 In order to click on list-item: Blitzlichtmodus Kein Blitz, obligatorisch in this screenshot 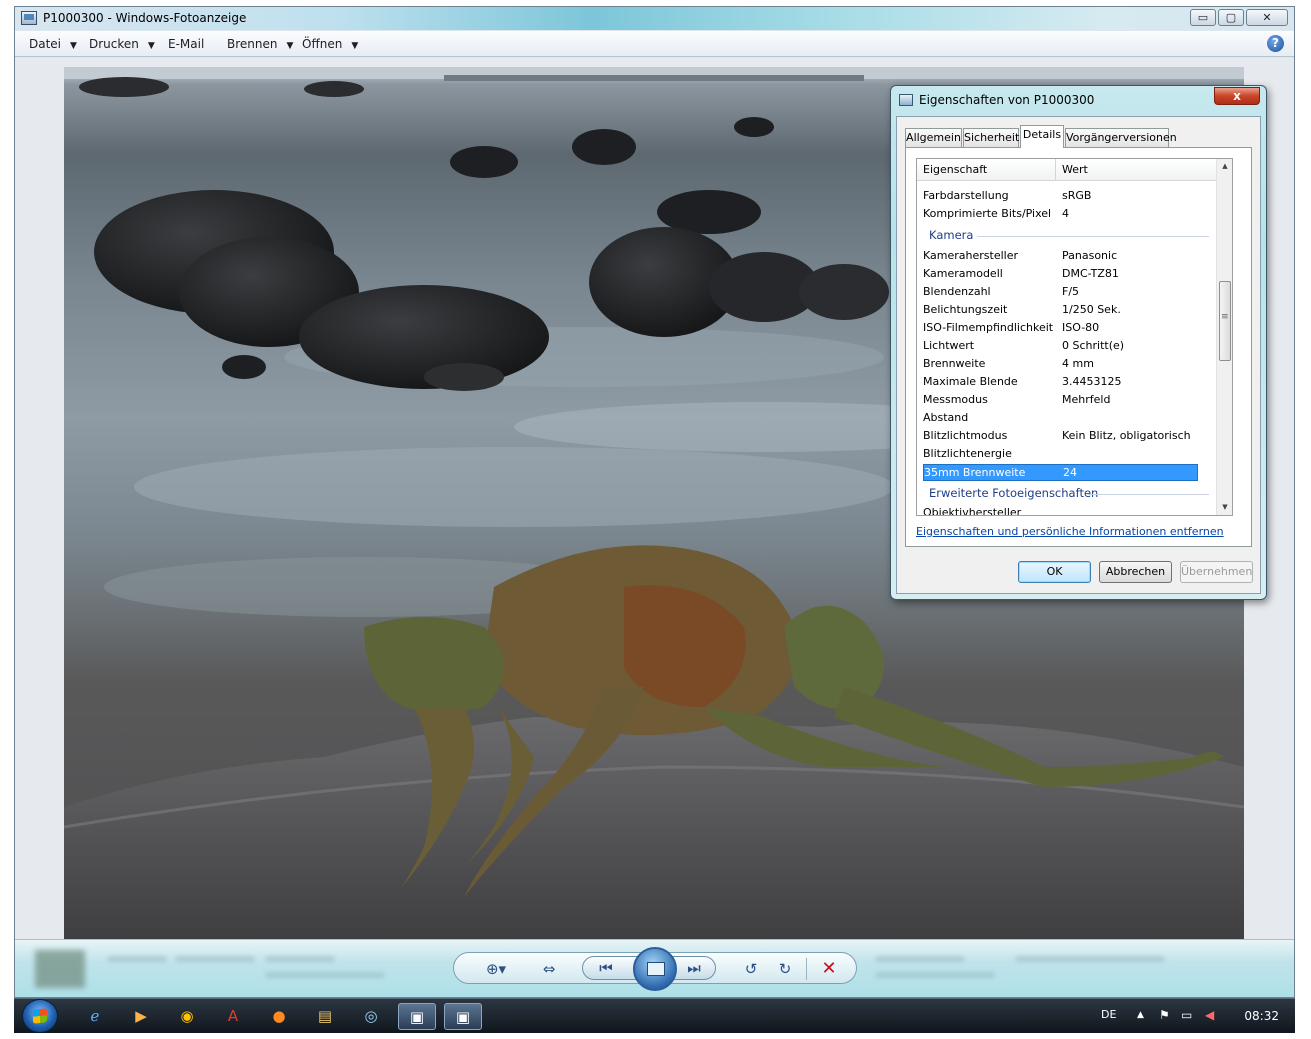, I will do `click(1060, 436)`.